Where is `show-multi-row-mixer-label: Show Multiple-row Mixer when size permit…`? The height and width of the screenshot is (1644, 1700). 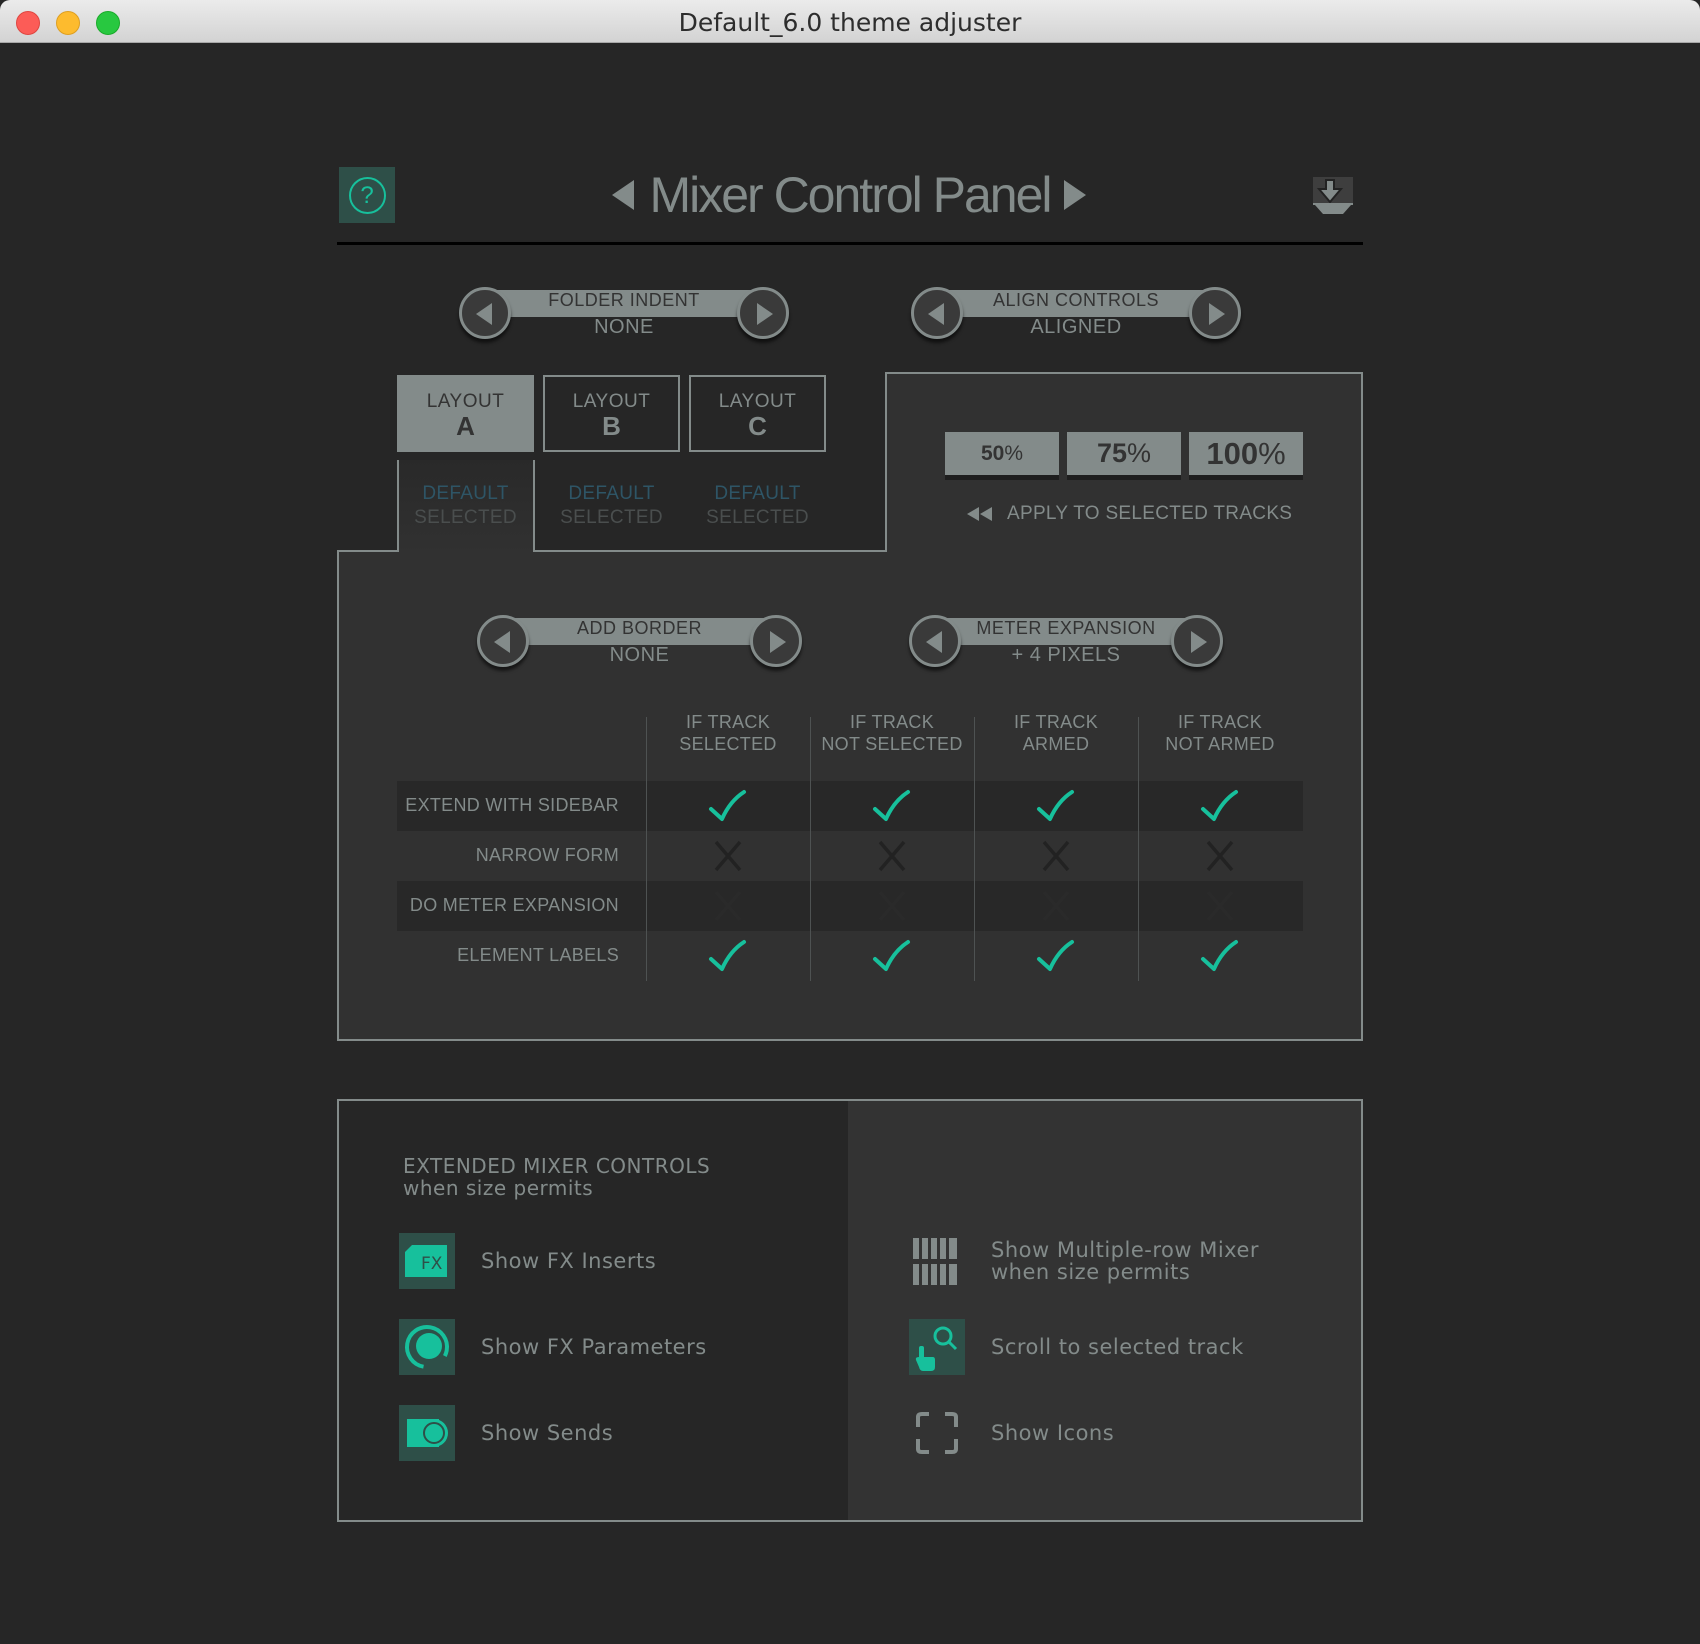 show-multi-row-mixer-label: Show Multiple-row Mixer when size permit… is located at coordinates (1125, 1261).